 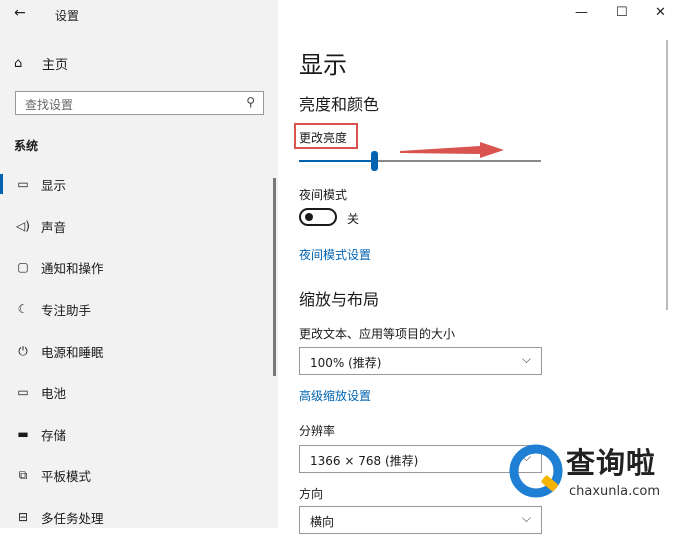 What do you see at coordinates (23, 226) in the screenshot?
I see `speaker-icon: ◁)` at bounding box center [23, 226].